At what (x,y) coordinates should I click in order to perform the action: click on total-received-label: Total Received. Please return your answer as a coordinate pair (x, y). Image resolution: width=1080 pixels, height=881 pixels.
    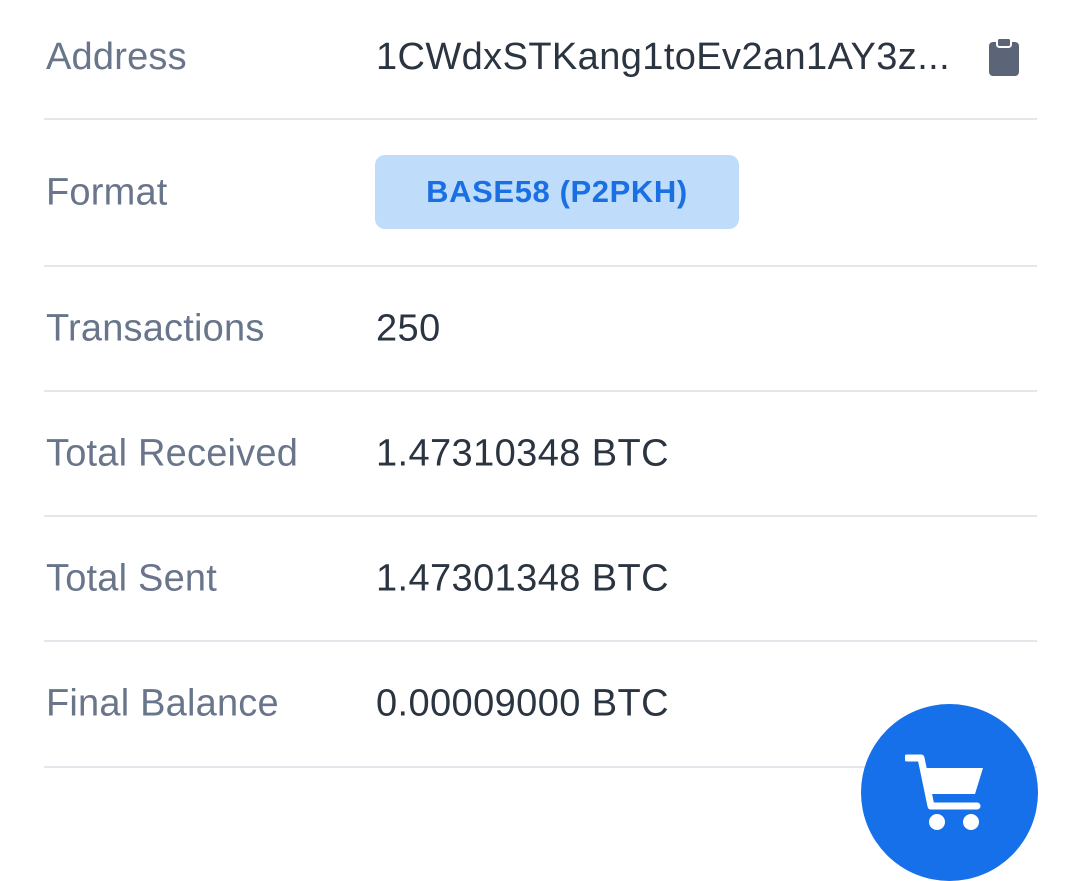
    Looking at the image, I should click on (172, 453).